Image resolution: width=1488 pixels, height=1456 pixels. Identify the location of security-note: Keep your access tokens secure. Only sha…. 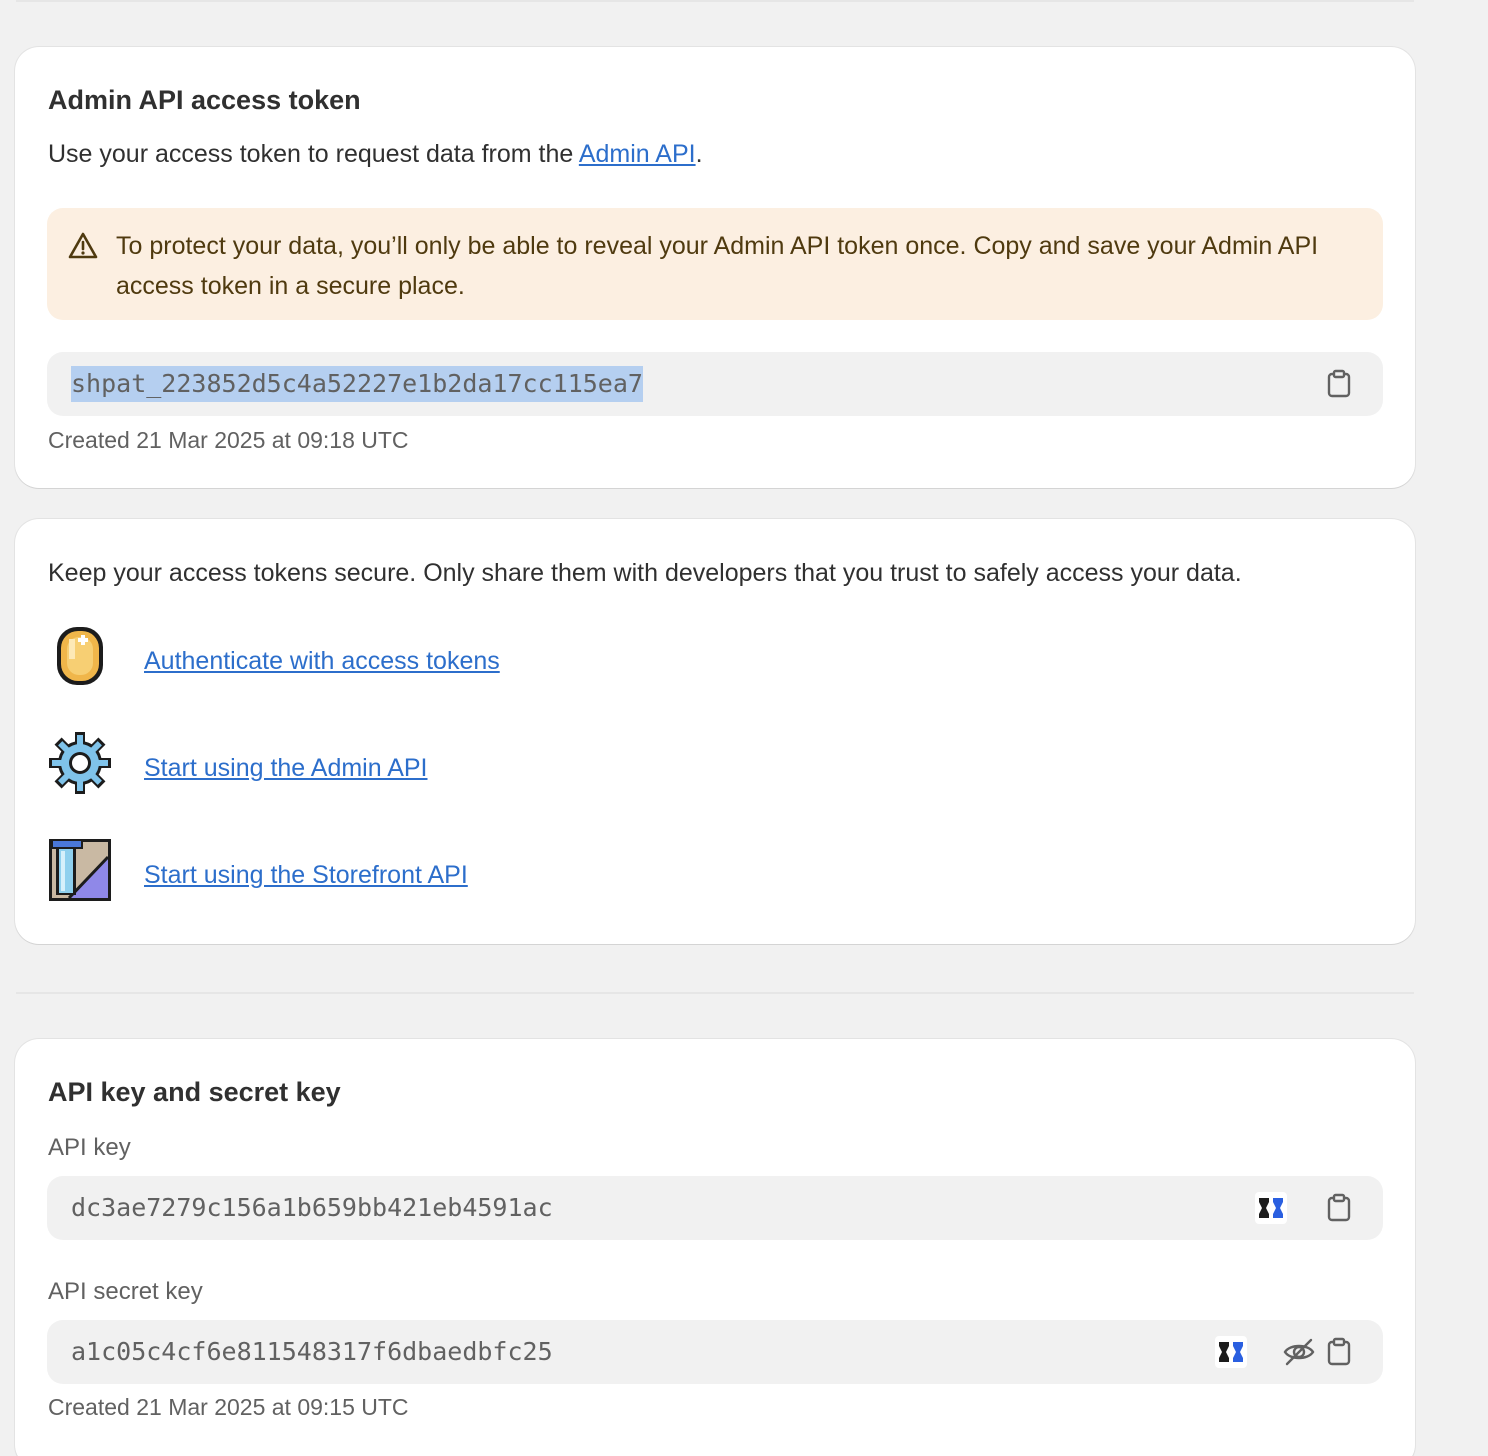
(645, 573).